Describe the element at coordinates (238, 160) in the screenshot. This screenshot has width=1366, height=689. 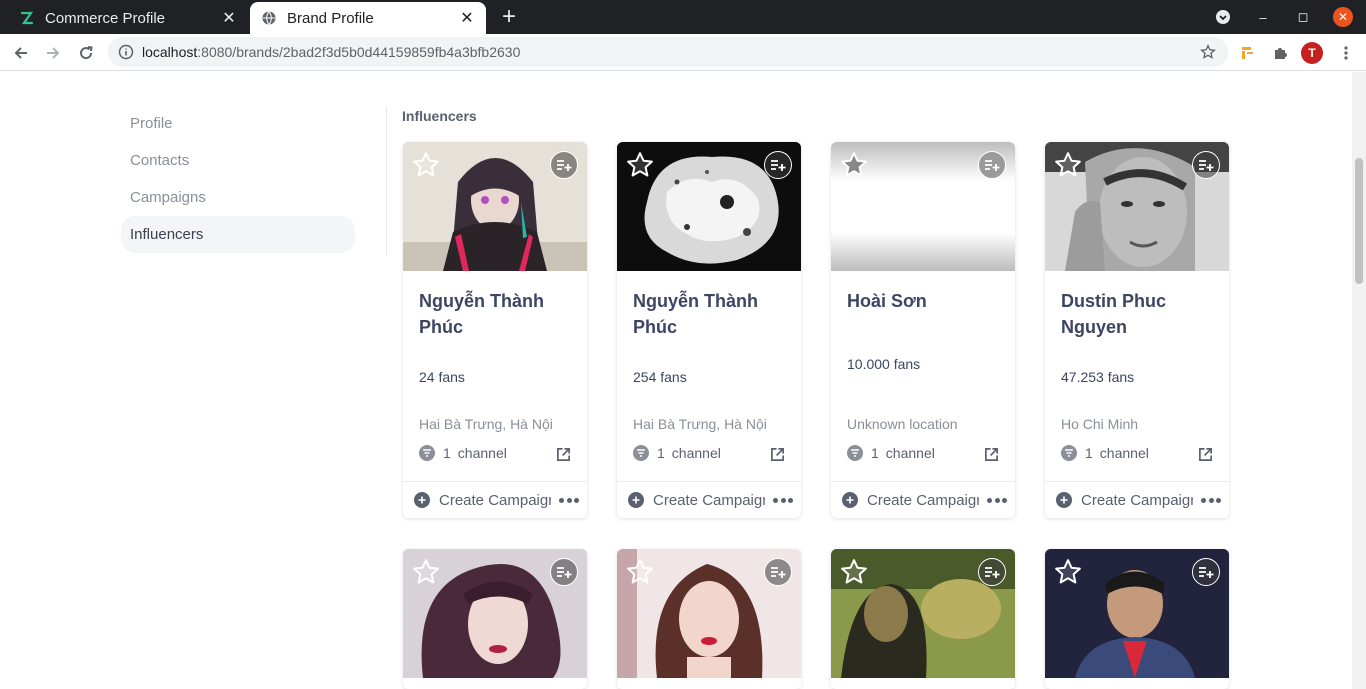
I see `sidebar-item-contacts: Contacts` at that location.